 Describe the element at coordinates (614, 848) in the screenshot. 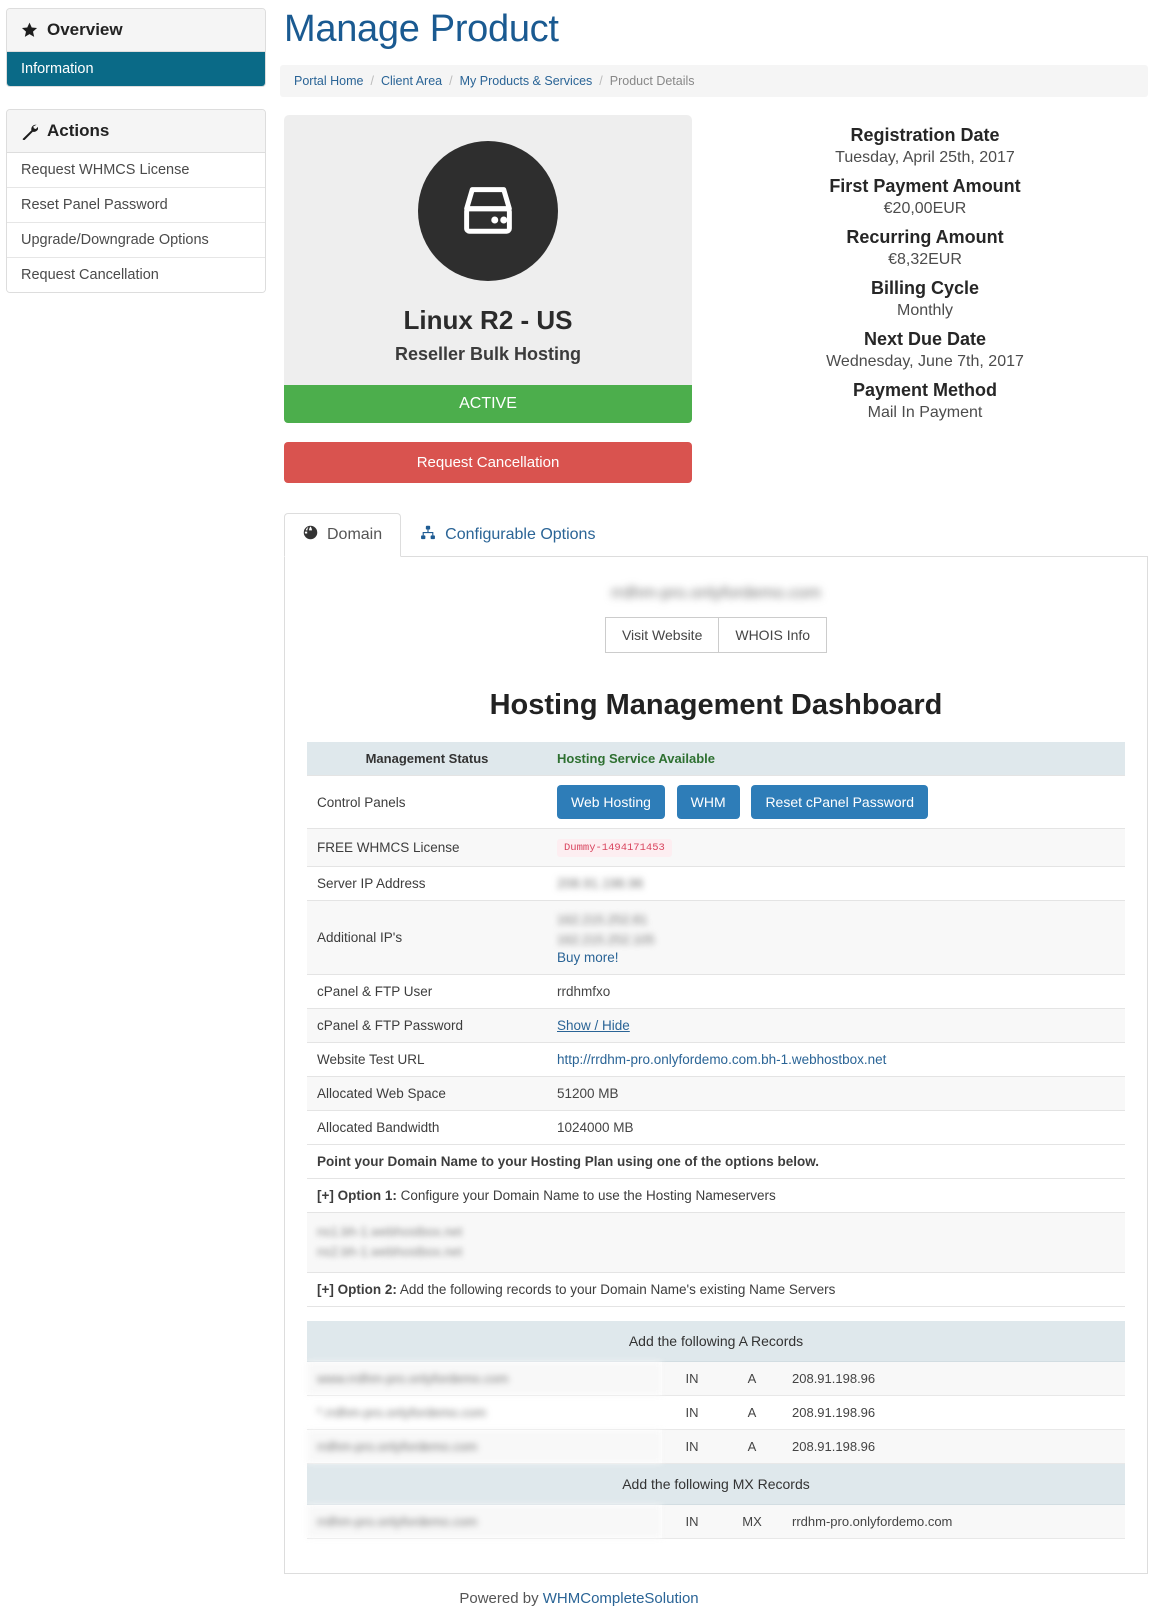

I see `license-key-badge: Dummy-1494171453` at that location.